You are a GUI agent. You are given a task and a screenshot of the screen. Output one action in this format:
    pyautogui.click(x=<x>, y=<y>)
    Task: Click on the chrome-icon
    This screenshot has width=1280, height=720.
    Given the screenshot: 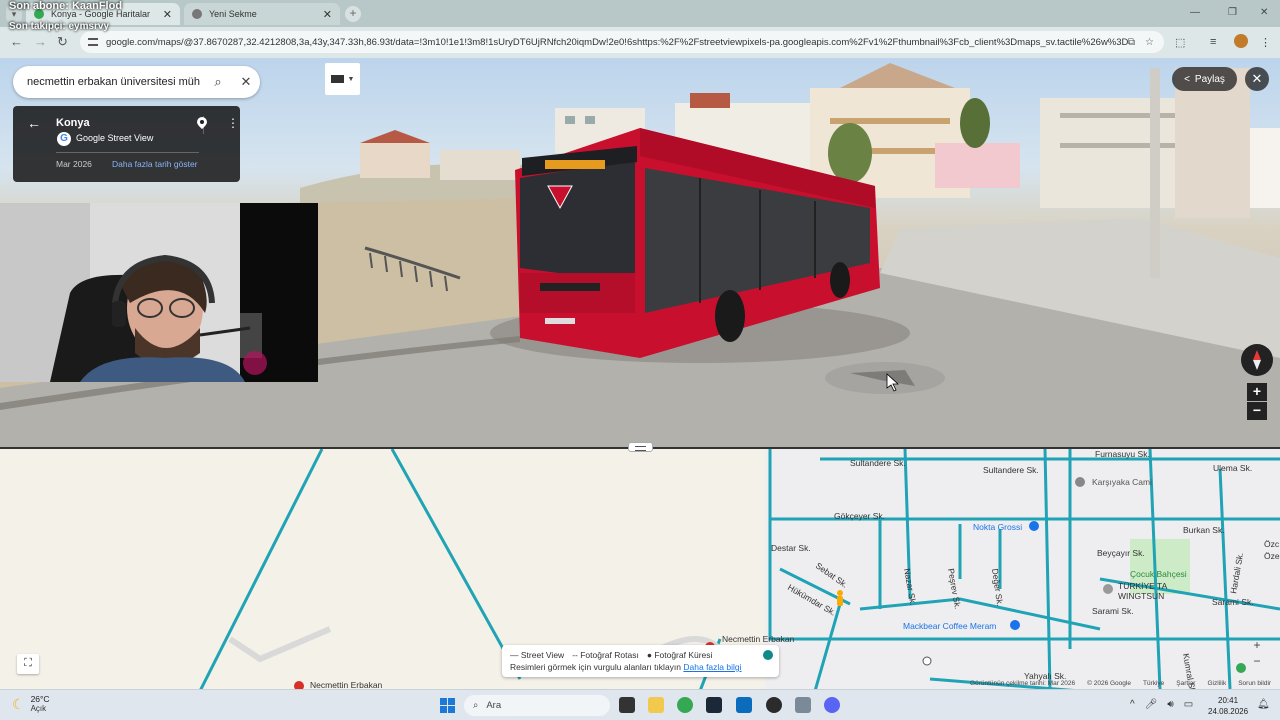 What is the action you would take?
    pyautogui.click(x=685, y=705)
    